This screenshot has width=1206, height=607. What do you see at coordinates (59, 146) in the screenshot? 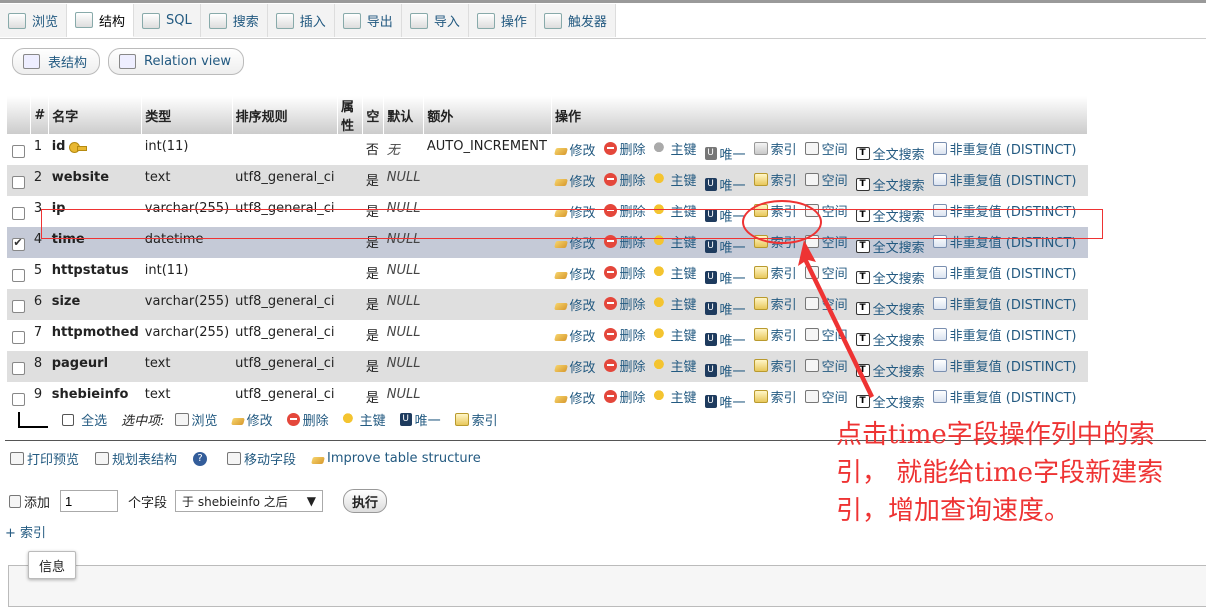
I see `field-name: id` at bounding box center [59, 146].